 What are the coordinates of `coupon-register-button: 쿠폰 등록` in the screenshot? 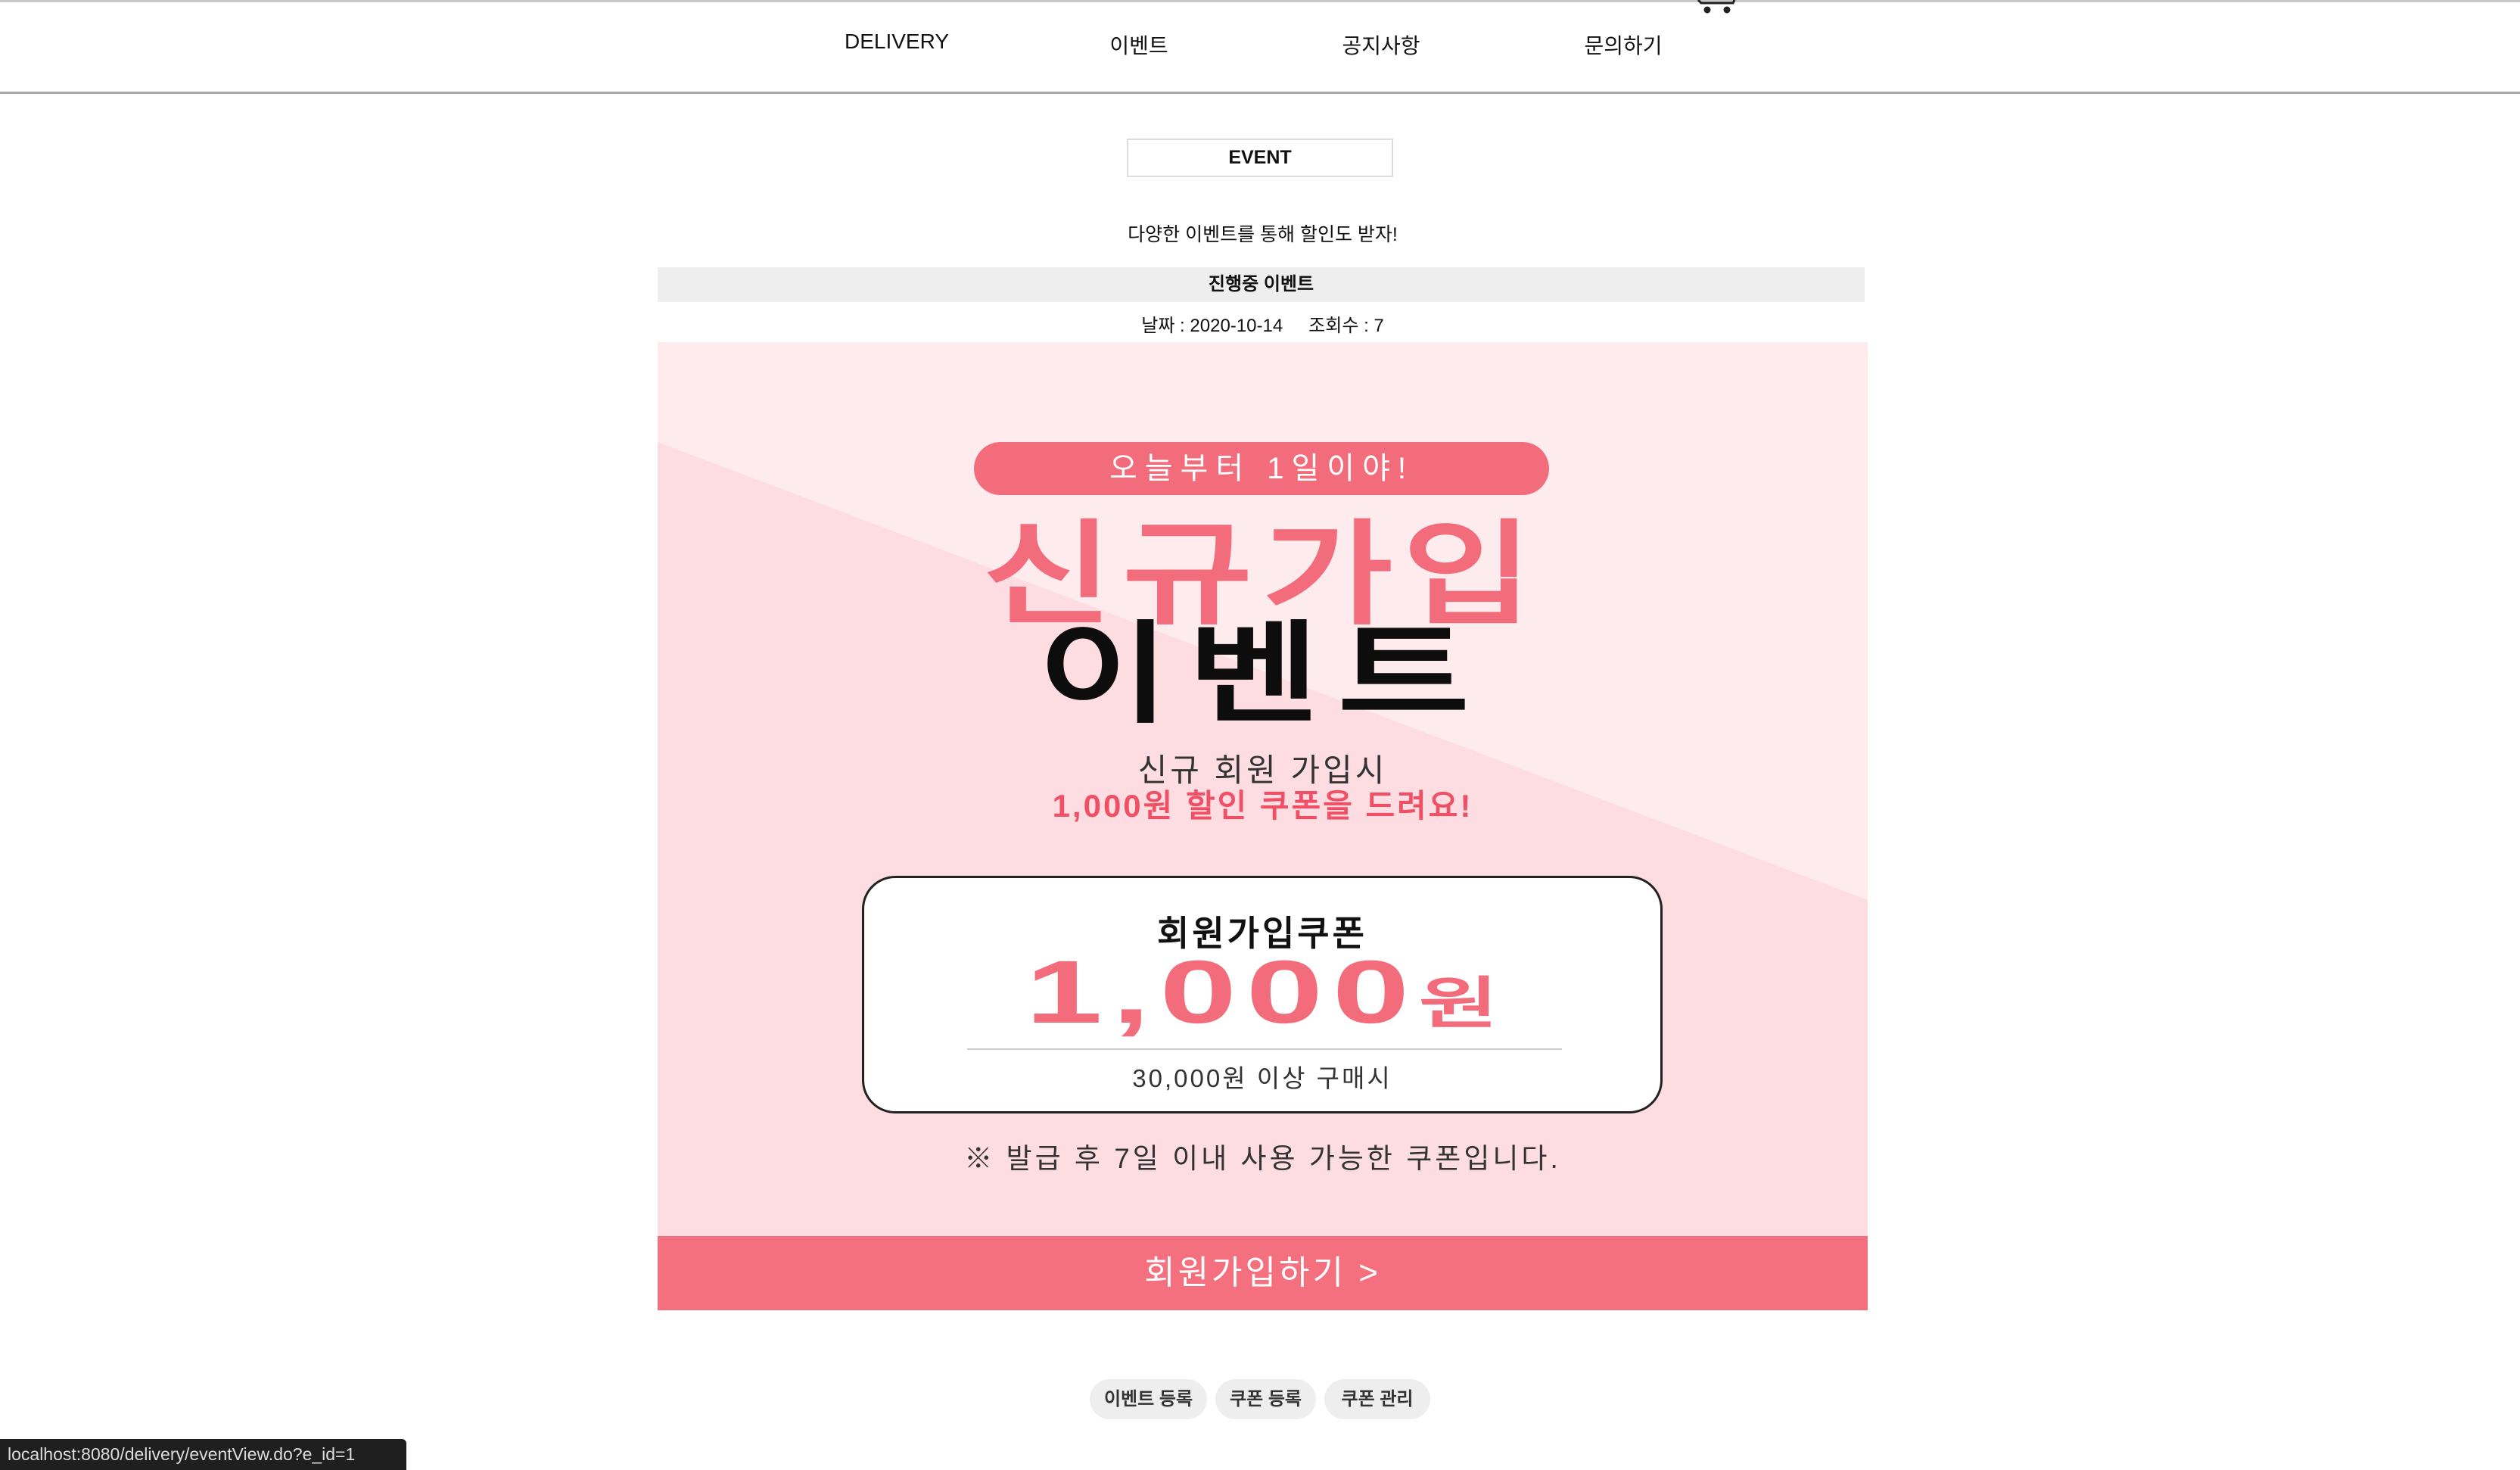 It's located at (1265, 1399).